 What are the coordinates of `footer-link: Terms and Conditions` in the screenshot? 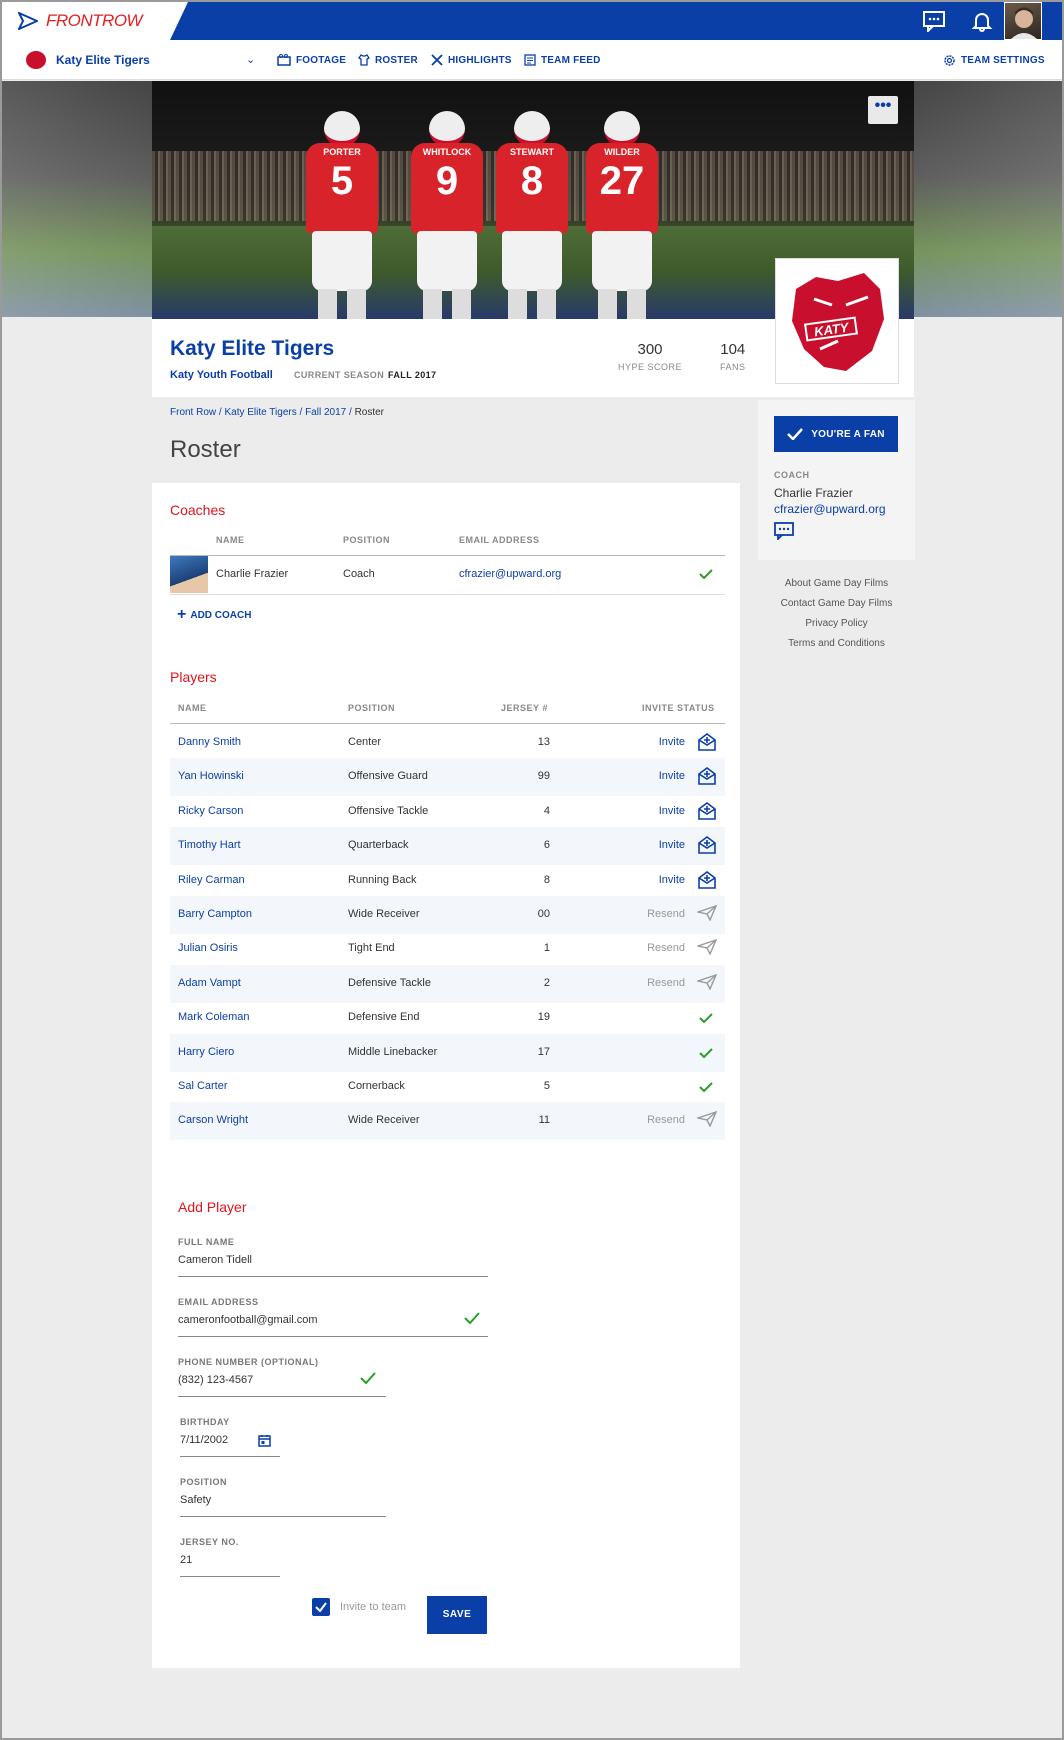 It's located at (836, 644).